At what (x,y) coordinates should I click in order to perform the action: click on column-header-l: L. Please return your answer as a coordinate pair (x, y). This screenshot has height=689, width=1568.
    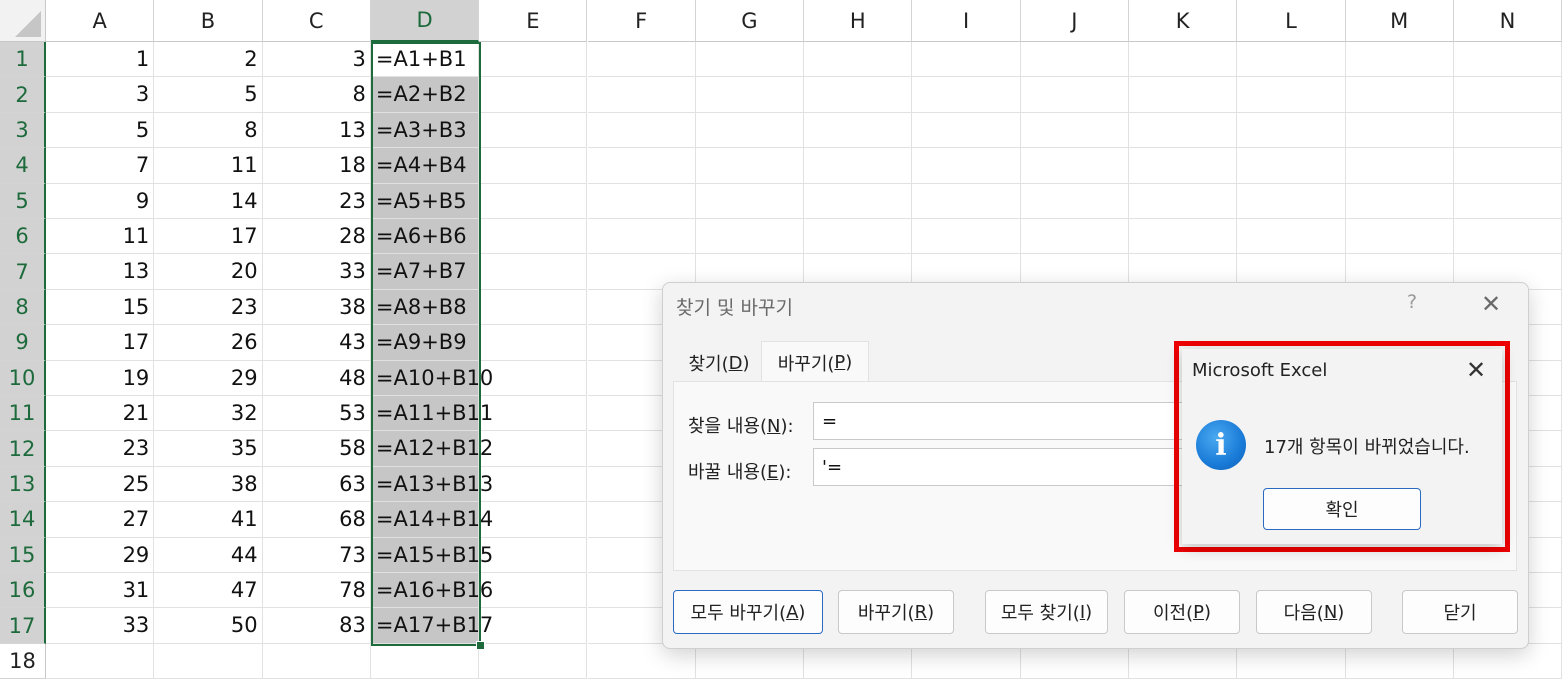
    Looking at the image, I should click on (1291, 21).